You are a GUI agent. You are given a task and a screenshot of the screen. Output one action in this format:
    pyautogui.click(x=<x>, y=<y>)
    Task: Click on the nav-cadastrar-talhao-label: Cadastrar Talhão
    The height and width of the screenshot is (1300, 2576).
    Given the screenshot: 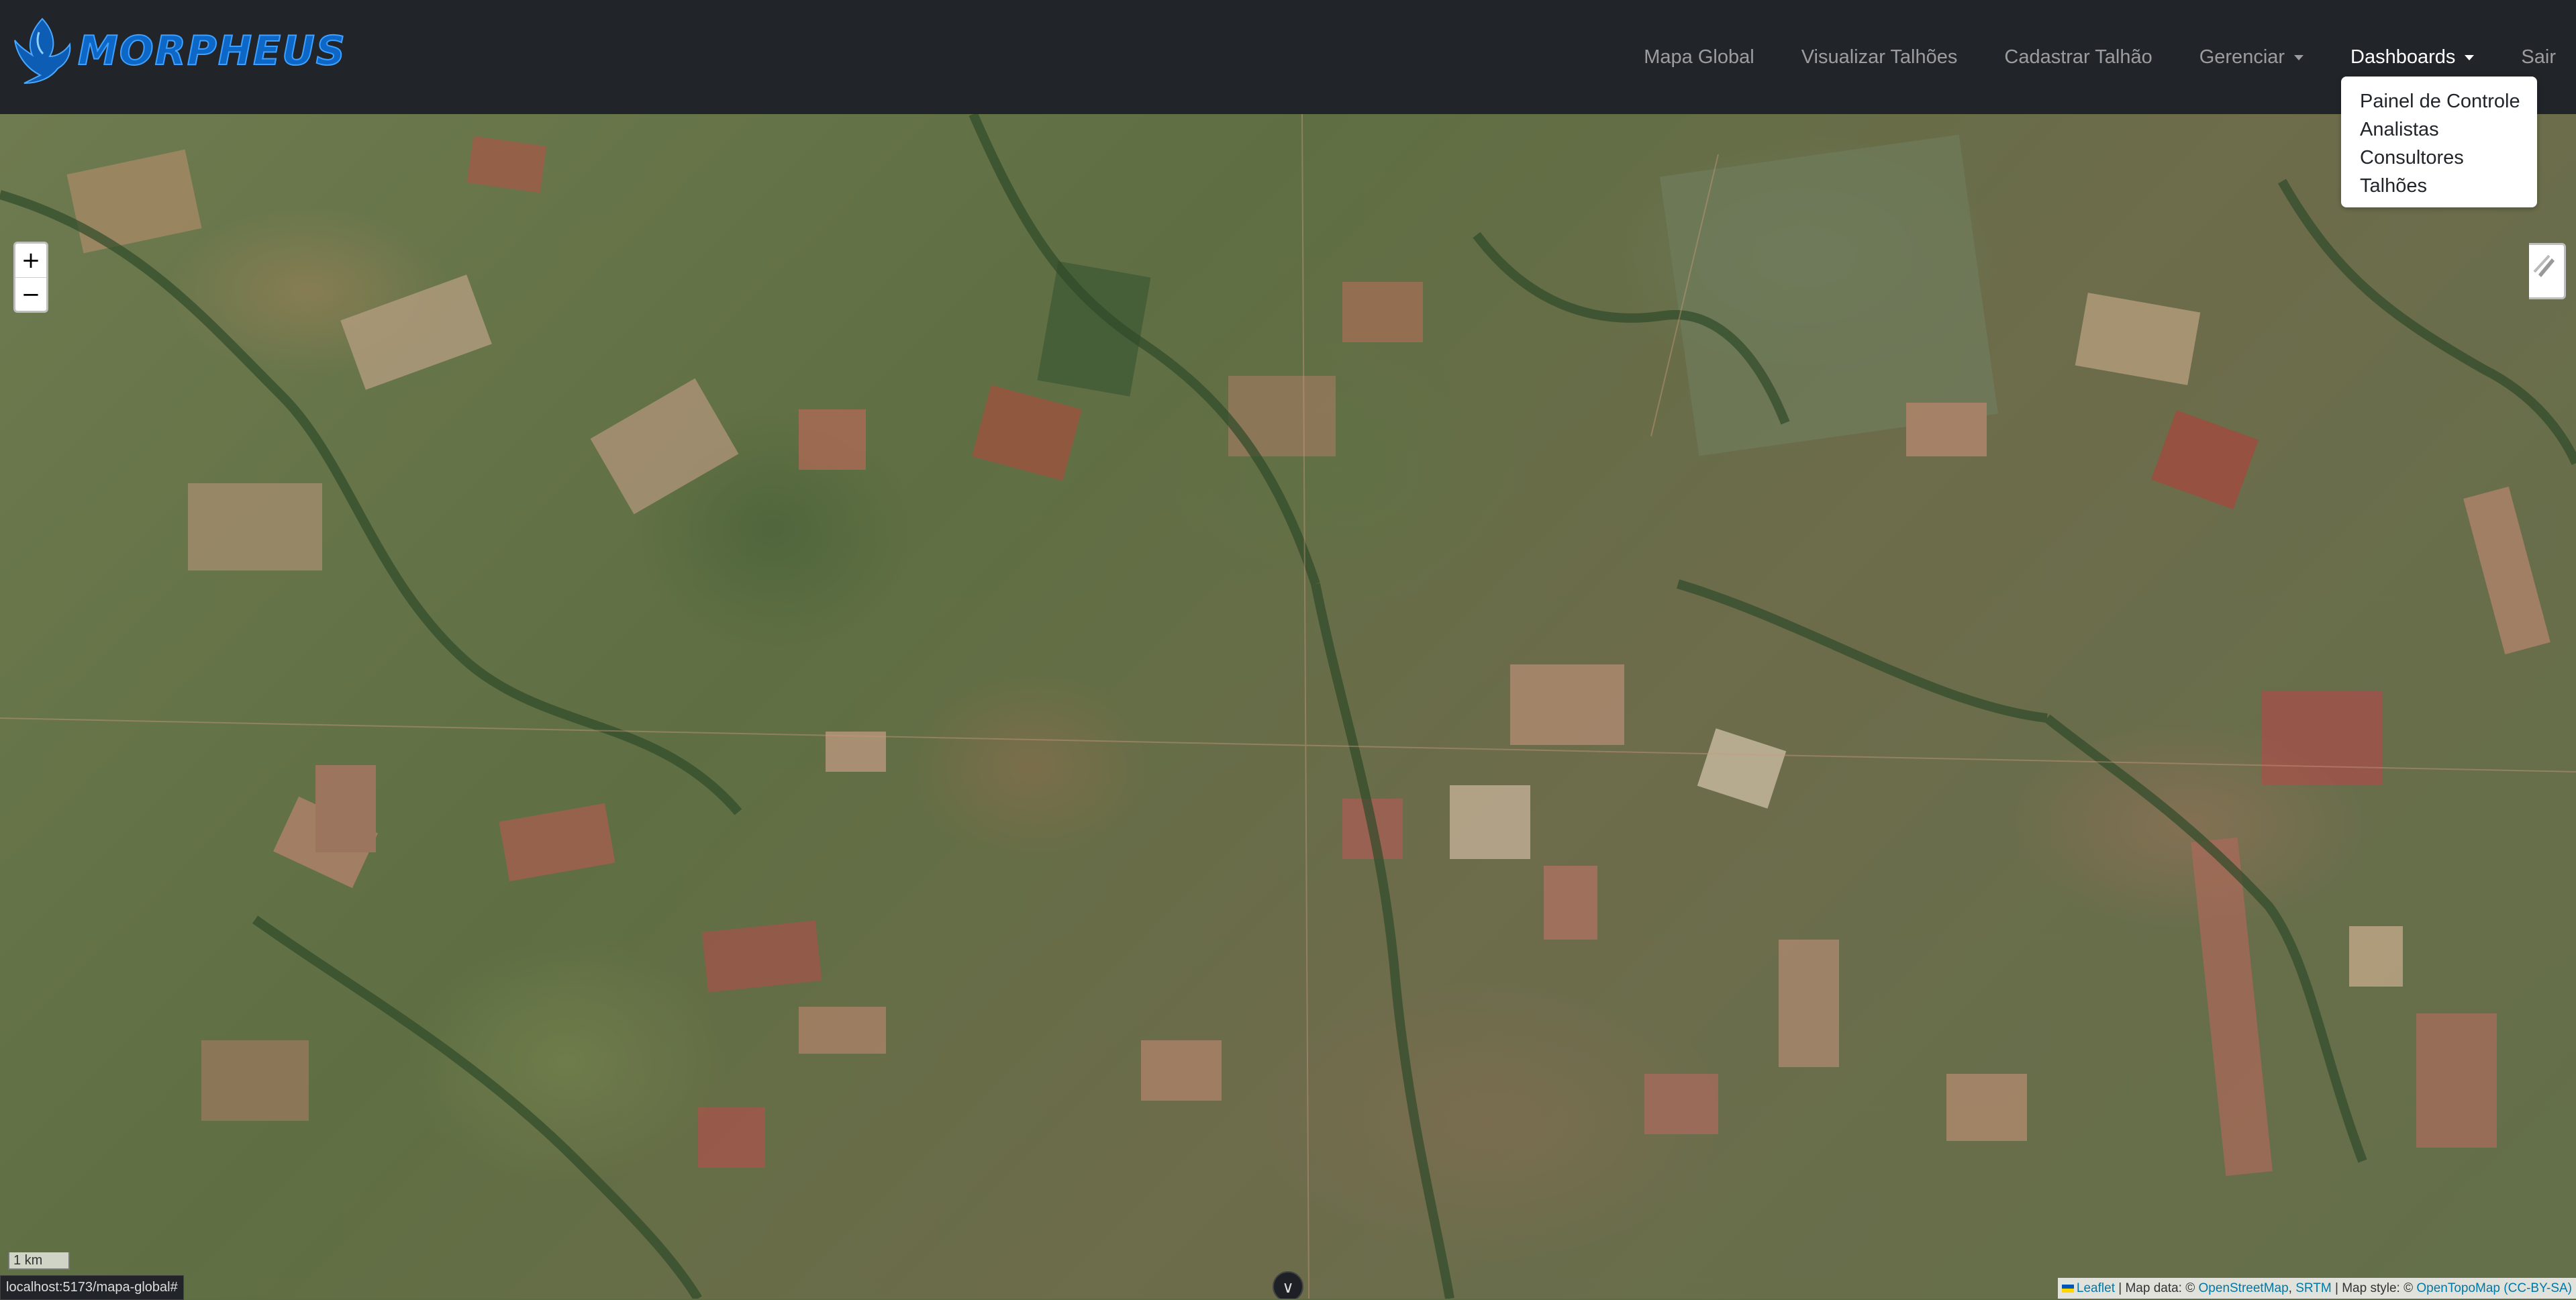 What is the action you would take?
    pyautogui.click(x=2078, y=57)
    